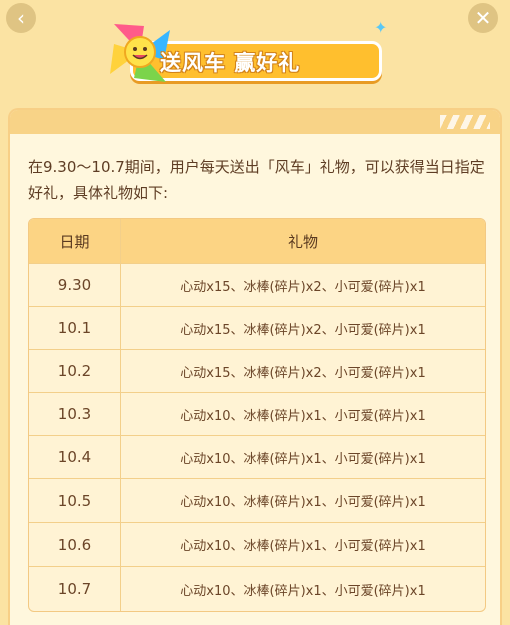  I want to click on table-row: 10.1 心动x15、冰棒(碎片)x2、小可爱(碎片)x1, so click(257, 328).